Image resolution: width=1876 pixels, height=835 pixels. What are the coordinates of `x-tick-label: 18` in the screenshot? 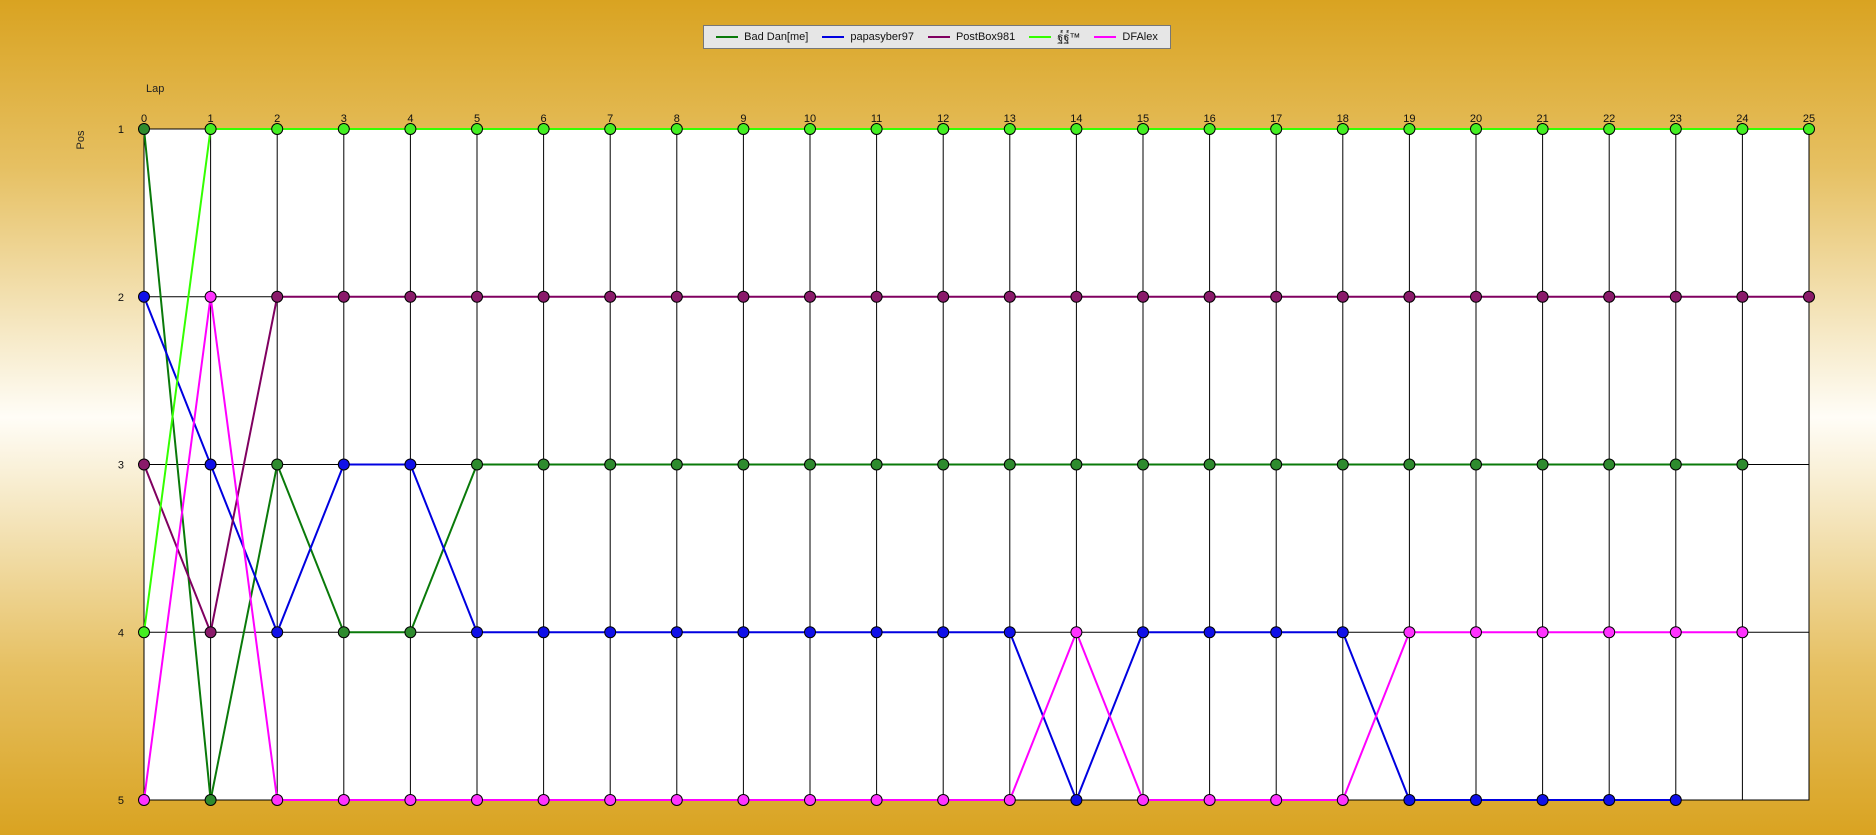 It's located at (1343, 119).